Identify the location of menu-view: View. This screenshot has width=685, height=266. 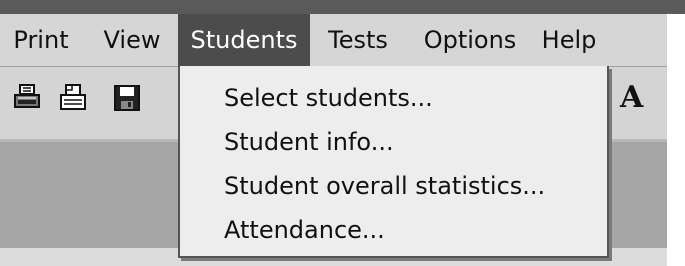
(132, 40).